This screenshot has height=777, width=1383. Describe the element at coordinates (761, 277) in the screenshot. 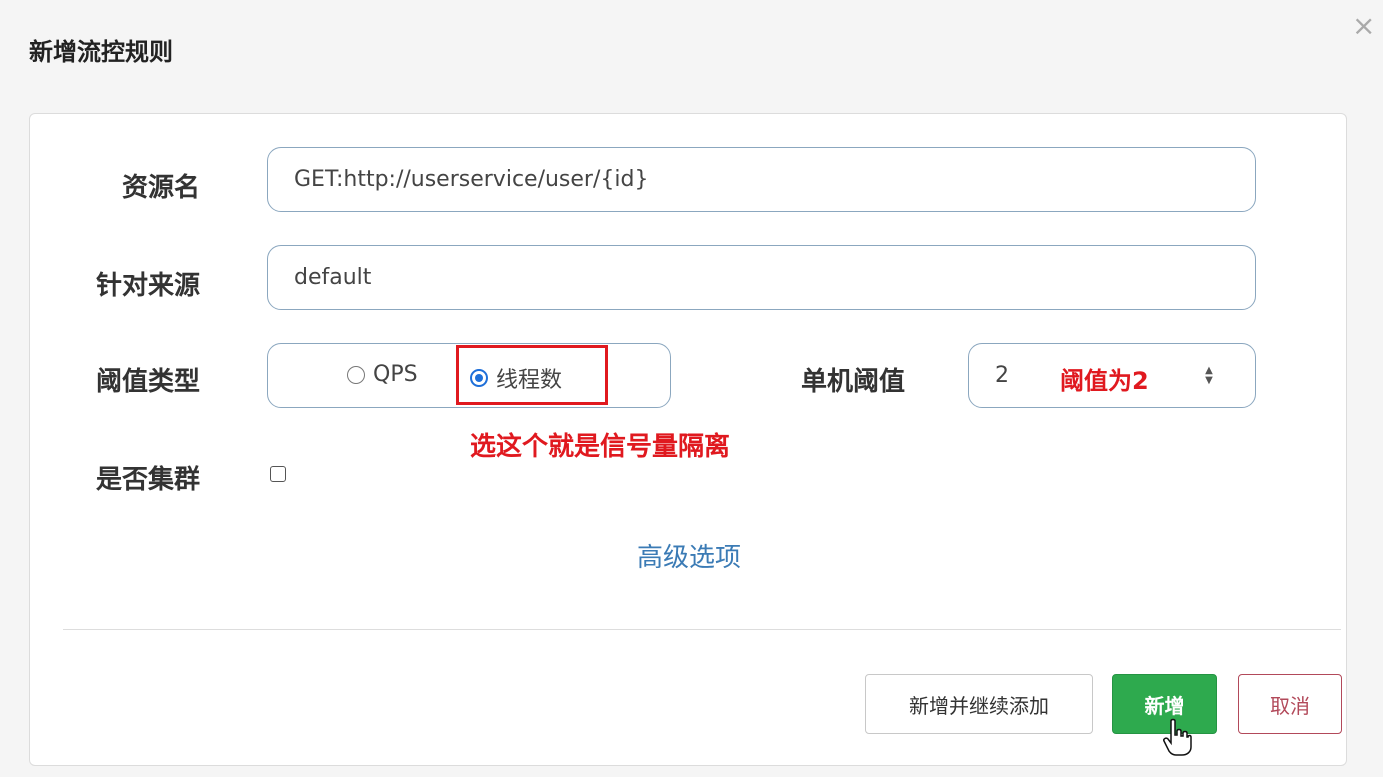

I see `source-input: default` at that location.